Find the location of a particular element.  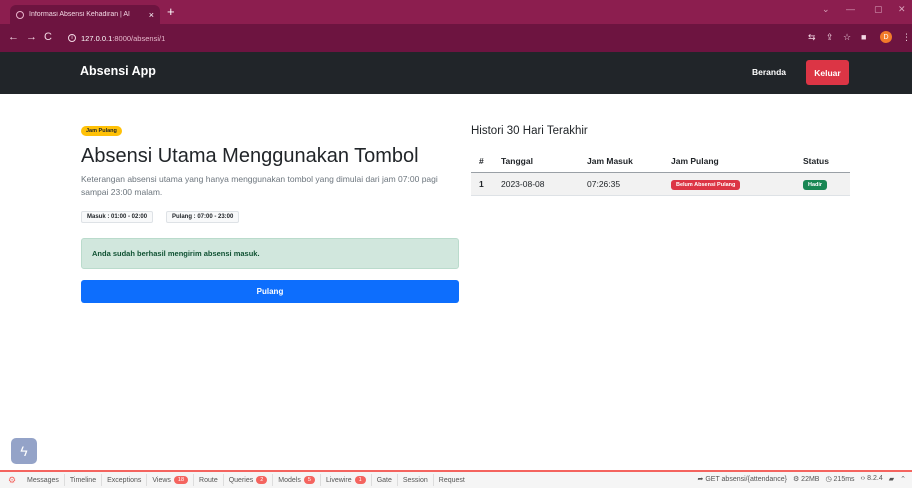

debug-count-badge: 18 is located at coordinates (181, 480).